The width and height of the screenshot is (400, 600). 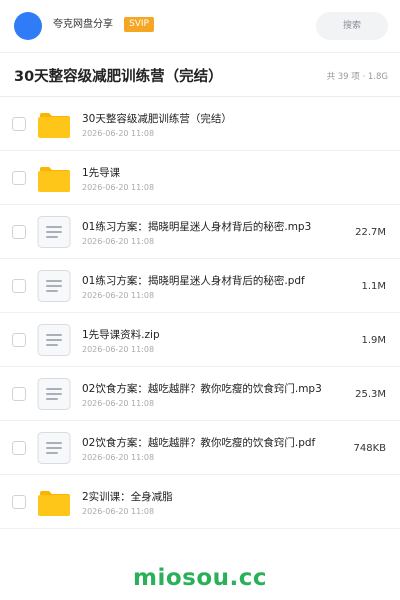 I want to click on file-size: 25.3M, so click(x=370, y=394).